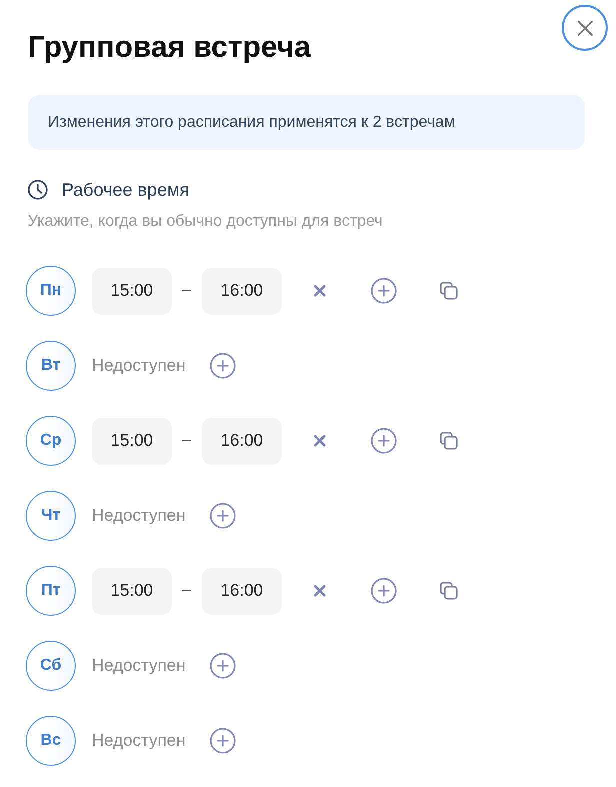 This screenshot has width=616, height=787. I want to click on section-title: Рабочее время, so click(126, 190).